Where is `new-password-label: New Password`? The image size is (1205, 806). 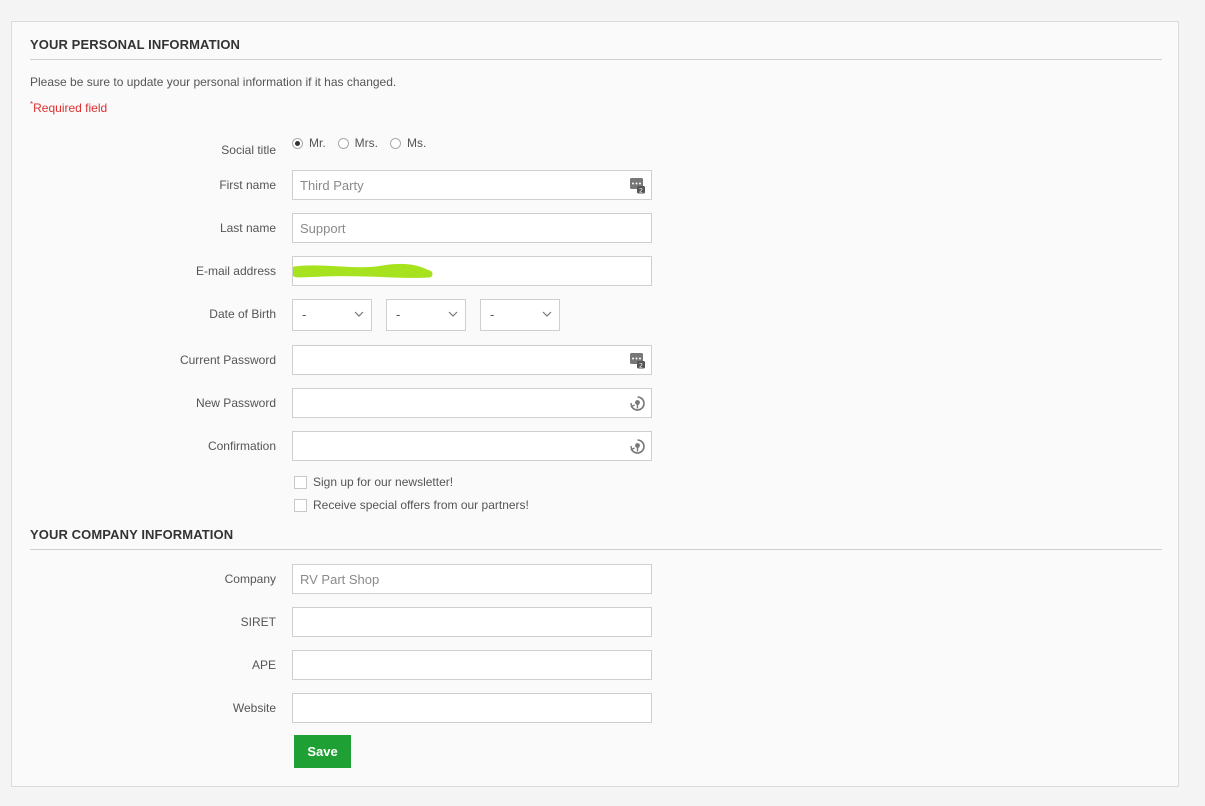
new-password-label: New Password is located at coordinates (235, 403).